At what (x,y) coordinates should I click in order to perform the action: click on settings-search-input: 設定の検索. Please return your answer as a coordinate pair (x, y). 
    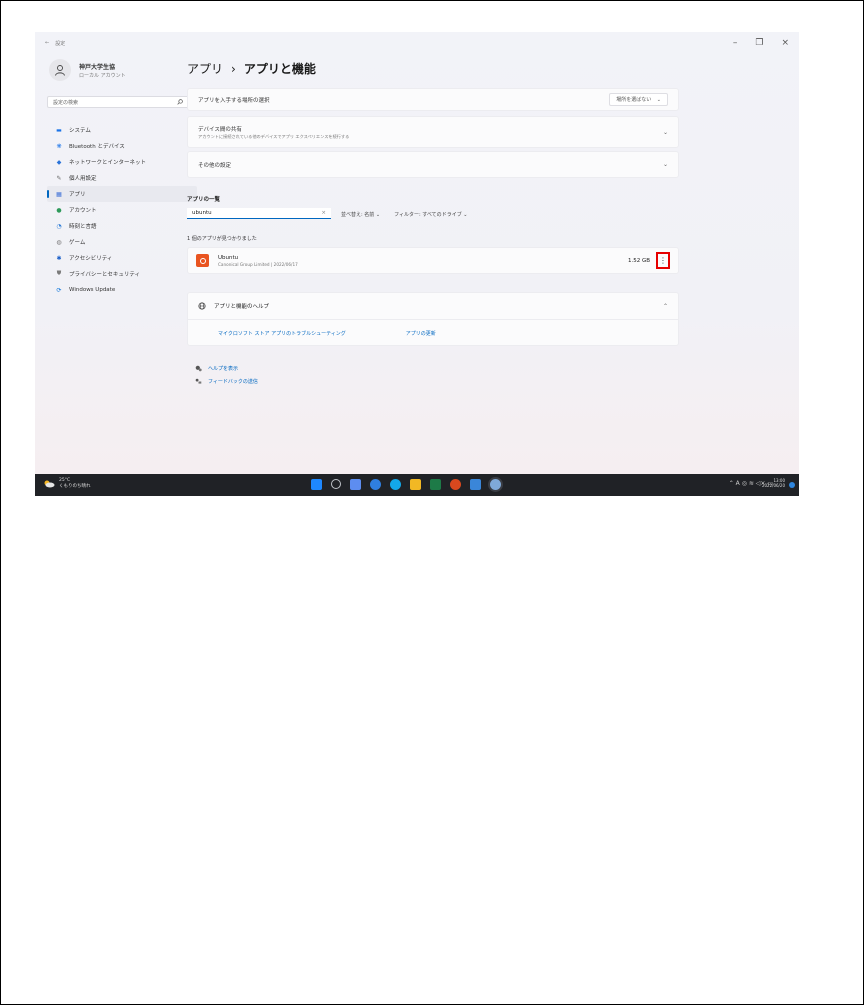
    Looking at the image, I should click on (118, 102).